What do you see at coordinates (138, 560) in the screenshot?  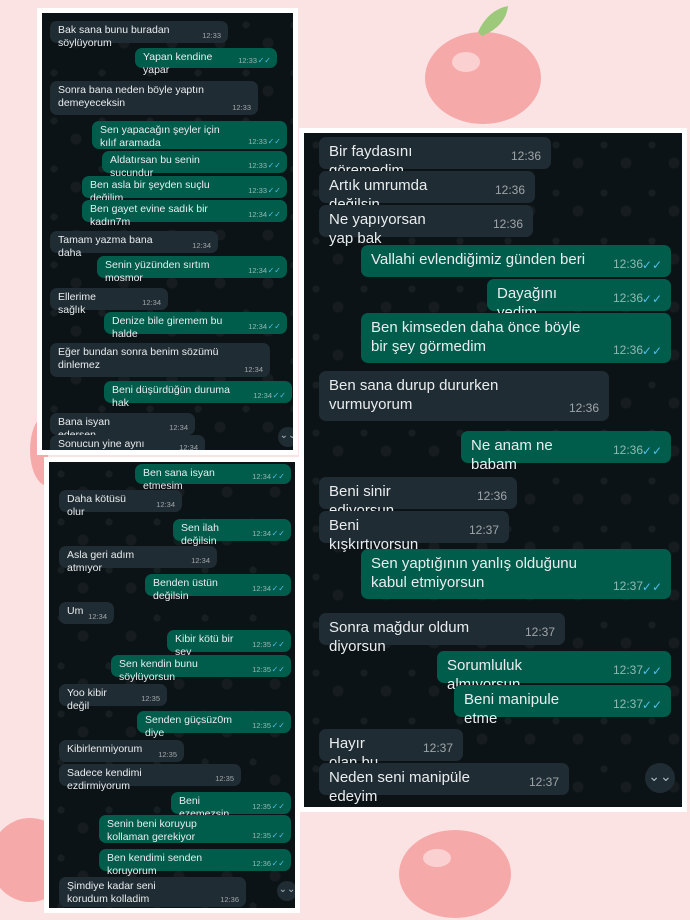 I see `incoming-message: Asla geri adım atmıyor 12:34` at bounding box center [138, 560].